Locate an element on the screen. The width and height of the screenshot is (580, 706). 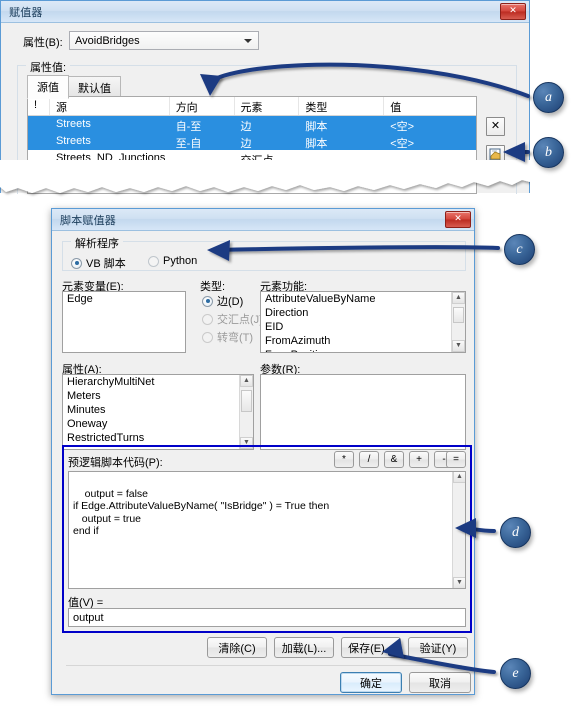
parser-group-title: 解析程序 is located at coordinates (97, 243).